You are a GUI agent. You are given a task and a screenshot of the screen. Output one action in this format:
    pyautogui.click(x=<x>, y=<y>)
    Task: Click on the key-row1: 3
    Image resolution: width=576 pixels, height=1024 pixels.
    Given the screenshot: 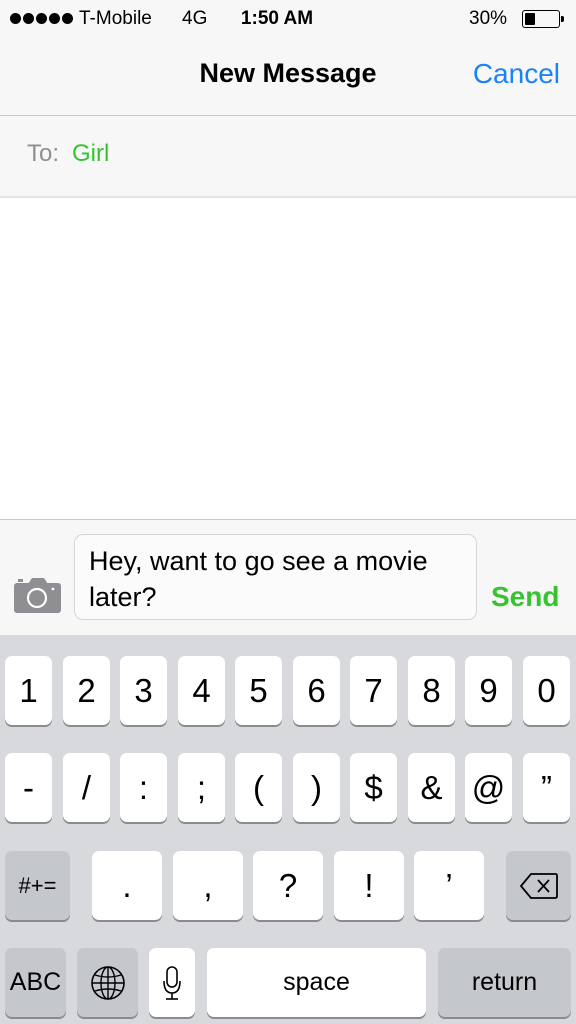 What is the action you would take?
    pyautogui.click(x=143, y=690)
    